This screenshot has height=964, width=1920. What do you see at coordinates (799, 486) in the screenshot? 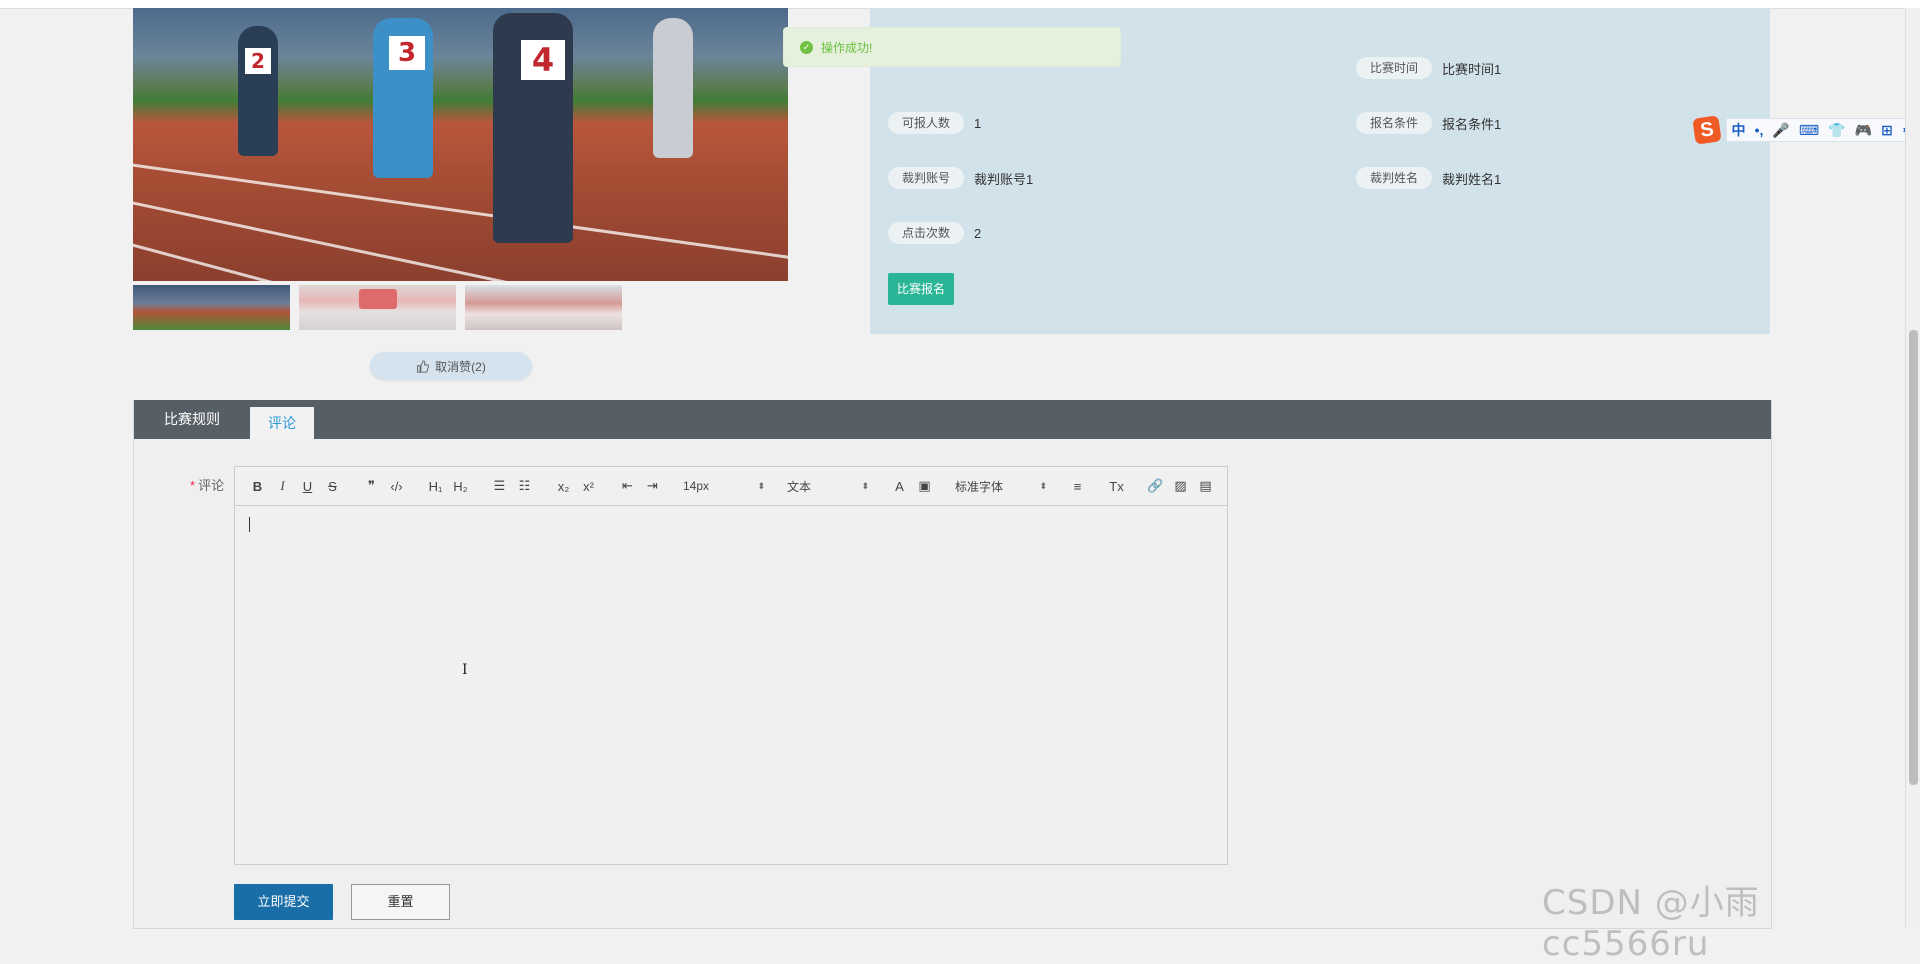
I see `header-value: 文本` at bounding box center [799, 486].